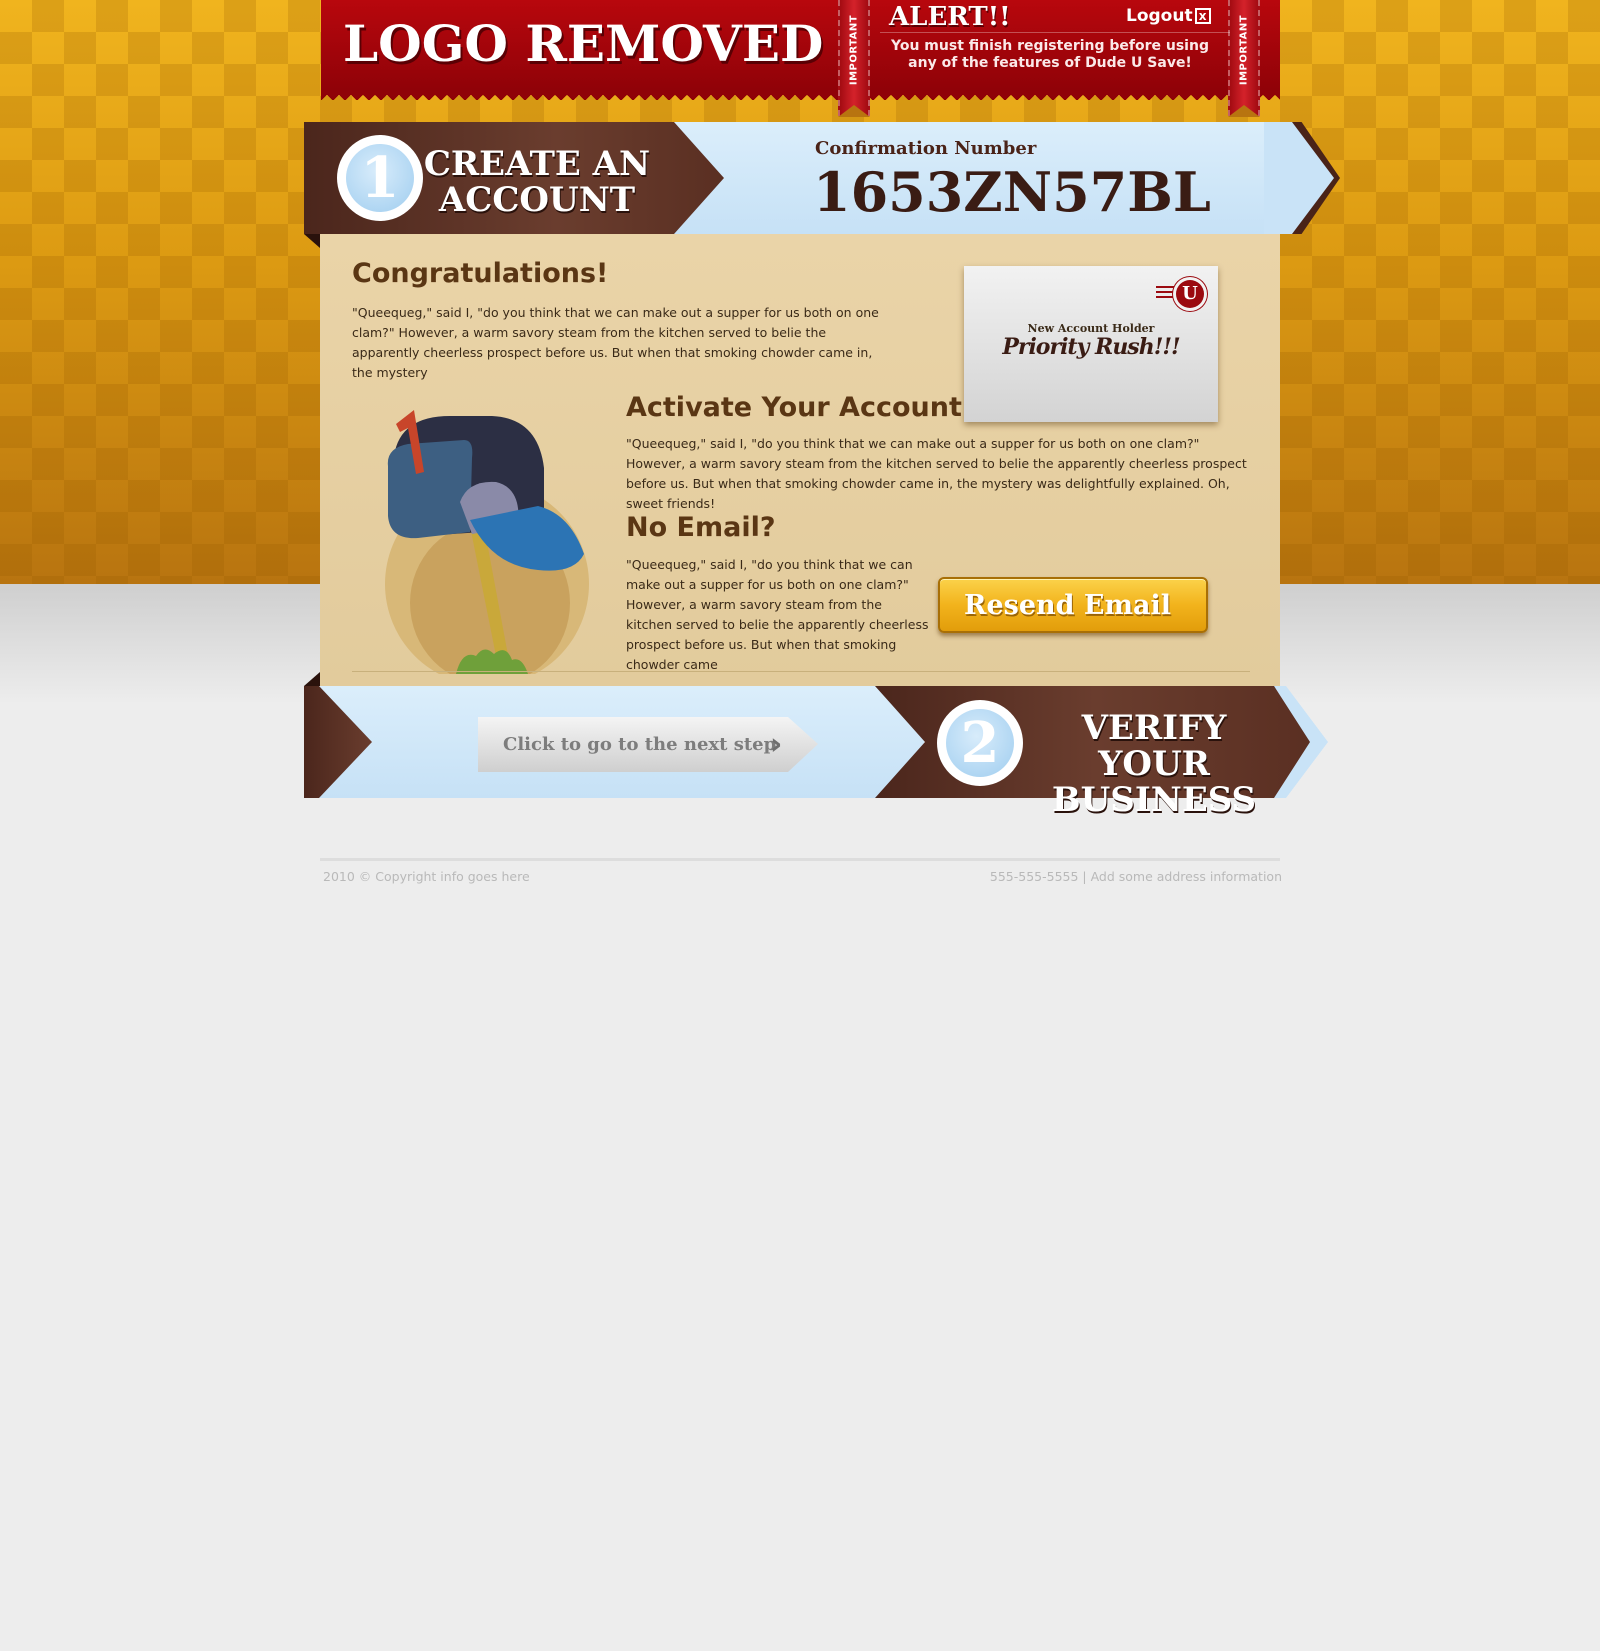 Image resolution: width=1600 pixels, height=1651 pixels. What do you see at coordinates (426, 876) in the screenshot?
I see `footer-copyright: 2010 © Copyright info goes here` at bounding box center [426, 876].